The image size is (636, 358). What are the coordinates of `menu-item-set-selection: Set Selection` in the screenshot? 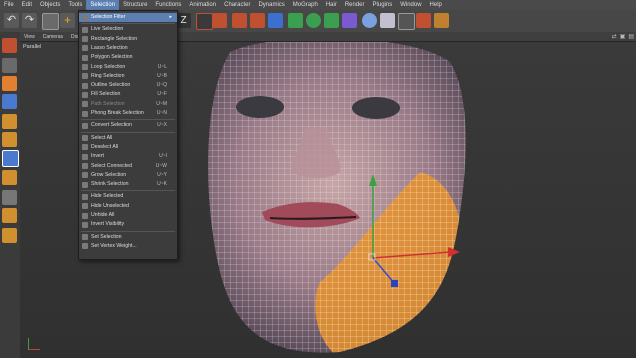 It's located at (128, 237).